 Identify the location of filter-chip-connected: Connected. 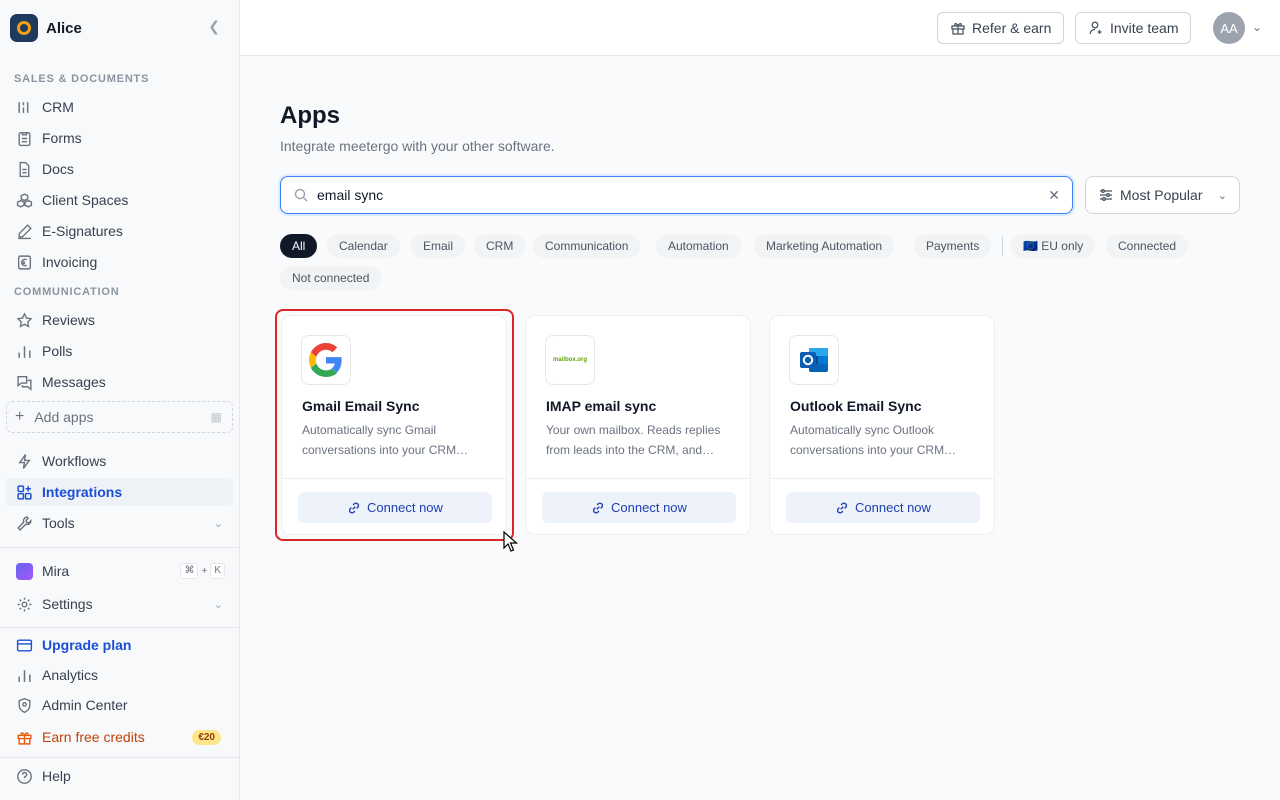
(1147, 246).